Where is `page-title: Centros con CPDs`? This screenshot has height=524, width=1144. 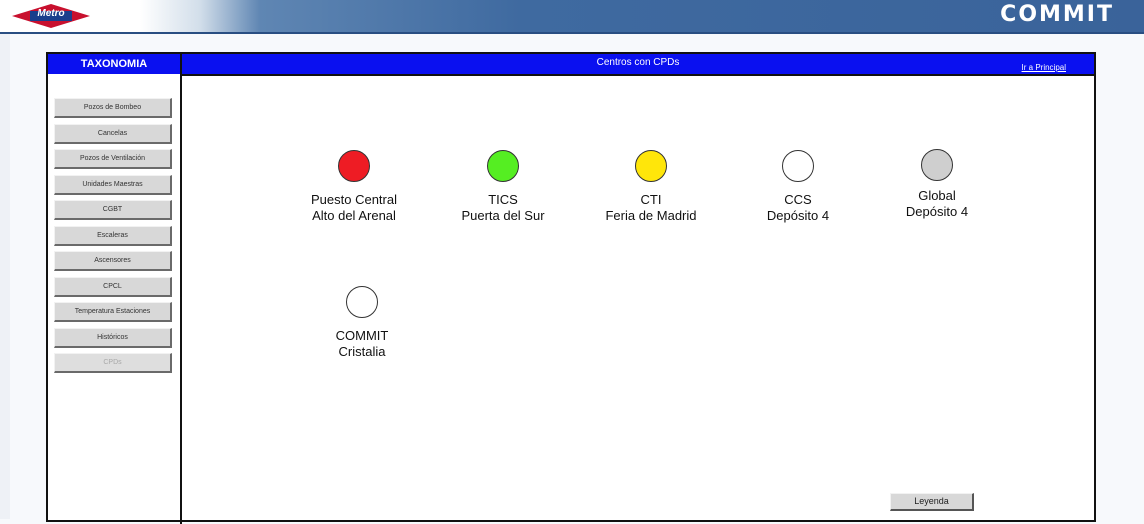 page-title: Centros con CPDs is located at coordinates (638, 62).